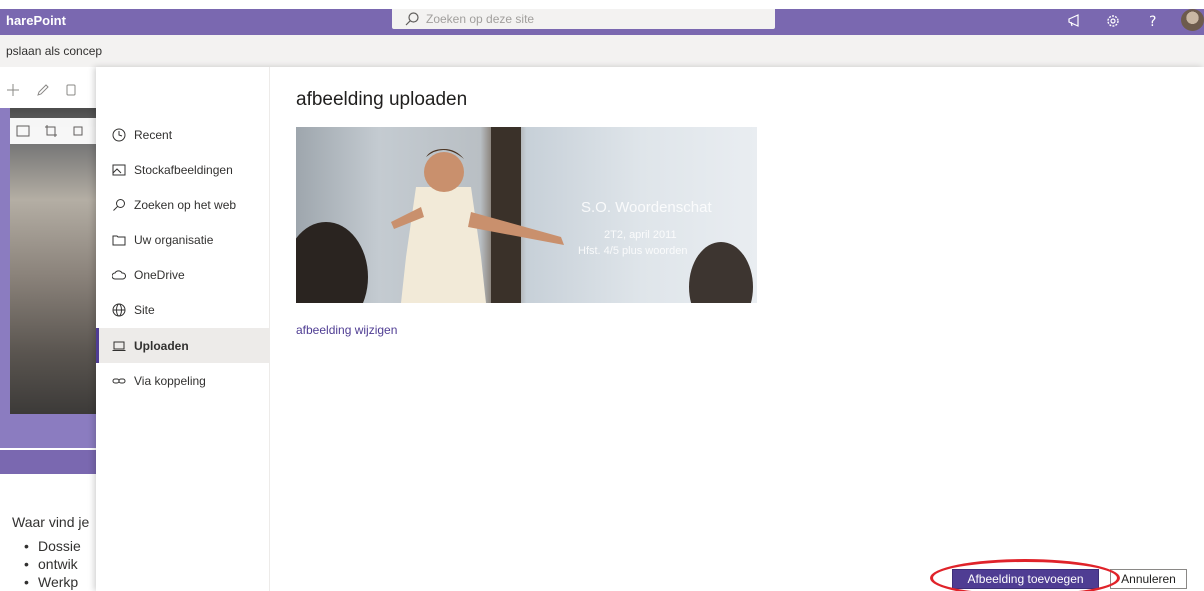 The height and width of the screenshot is (591, 1204). I want to click on nav-item-label: Stockafbeeldingen, so click(183, 169).